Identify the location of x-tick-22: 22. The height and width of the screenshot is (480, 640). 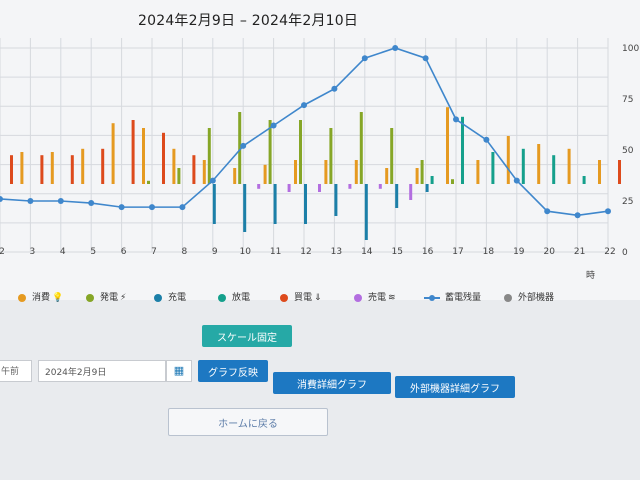
(609, 252).